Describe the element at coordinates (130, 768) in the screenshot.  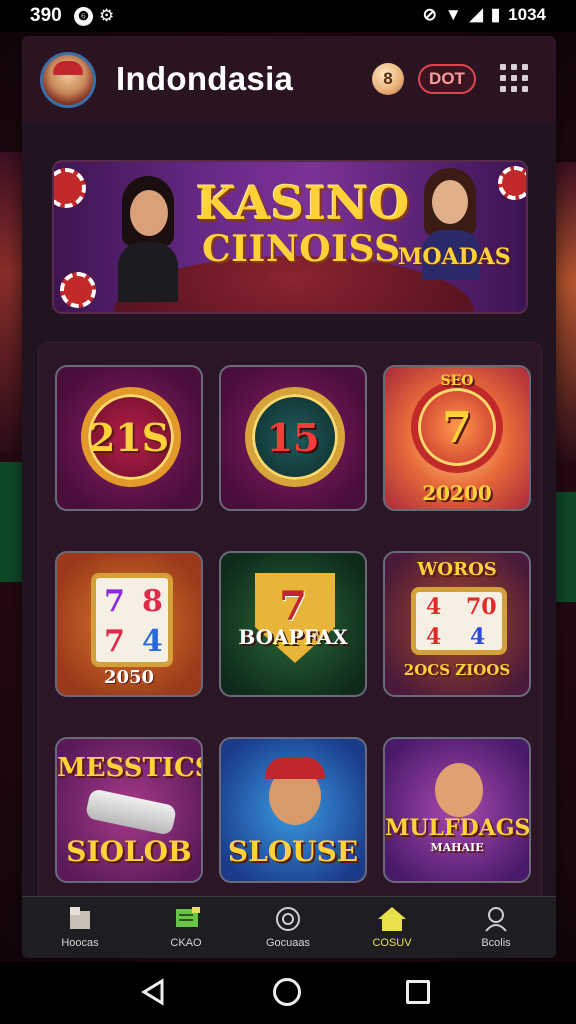
I see `game-top-label: MESSTICS` at that location.